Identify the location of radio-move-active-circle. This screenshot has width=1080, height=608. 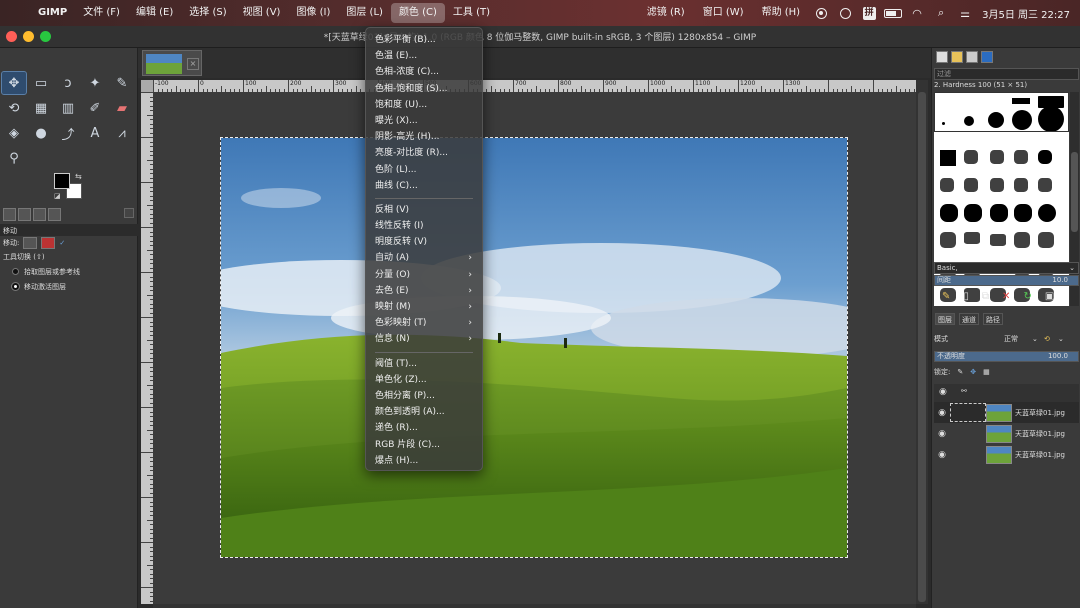
(15, 286).